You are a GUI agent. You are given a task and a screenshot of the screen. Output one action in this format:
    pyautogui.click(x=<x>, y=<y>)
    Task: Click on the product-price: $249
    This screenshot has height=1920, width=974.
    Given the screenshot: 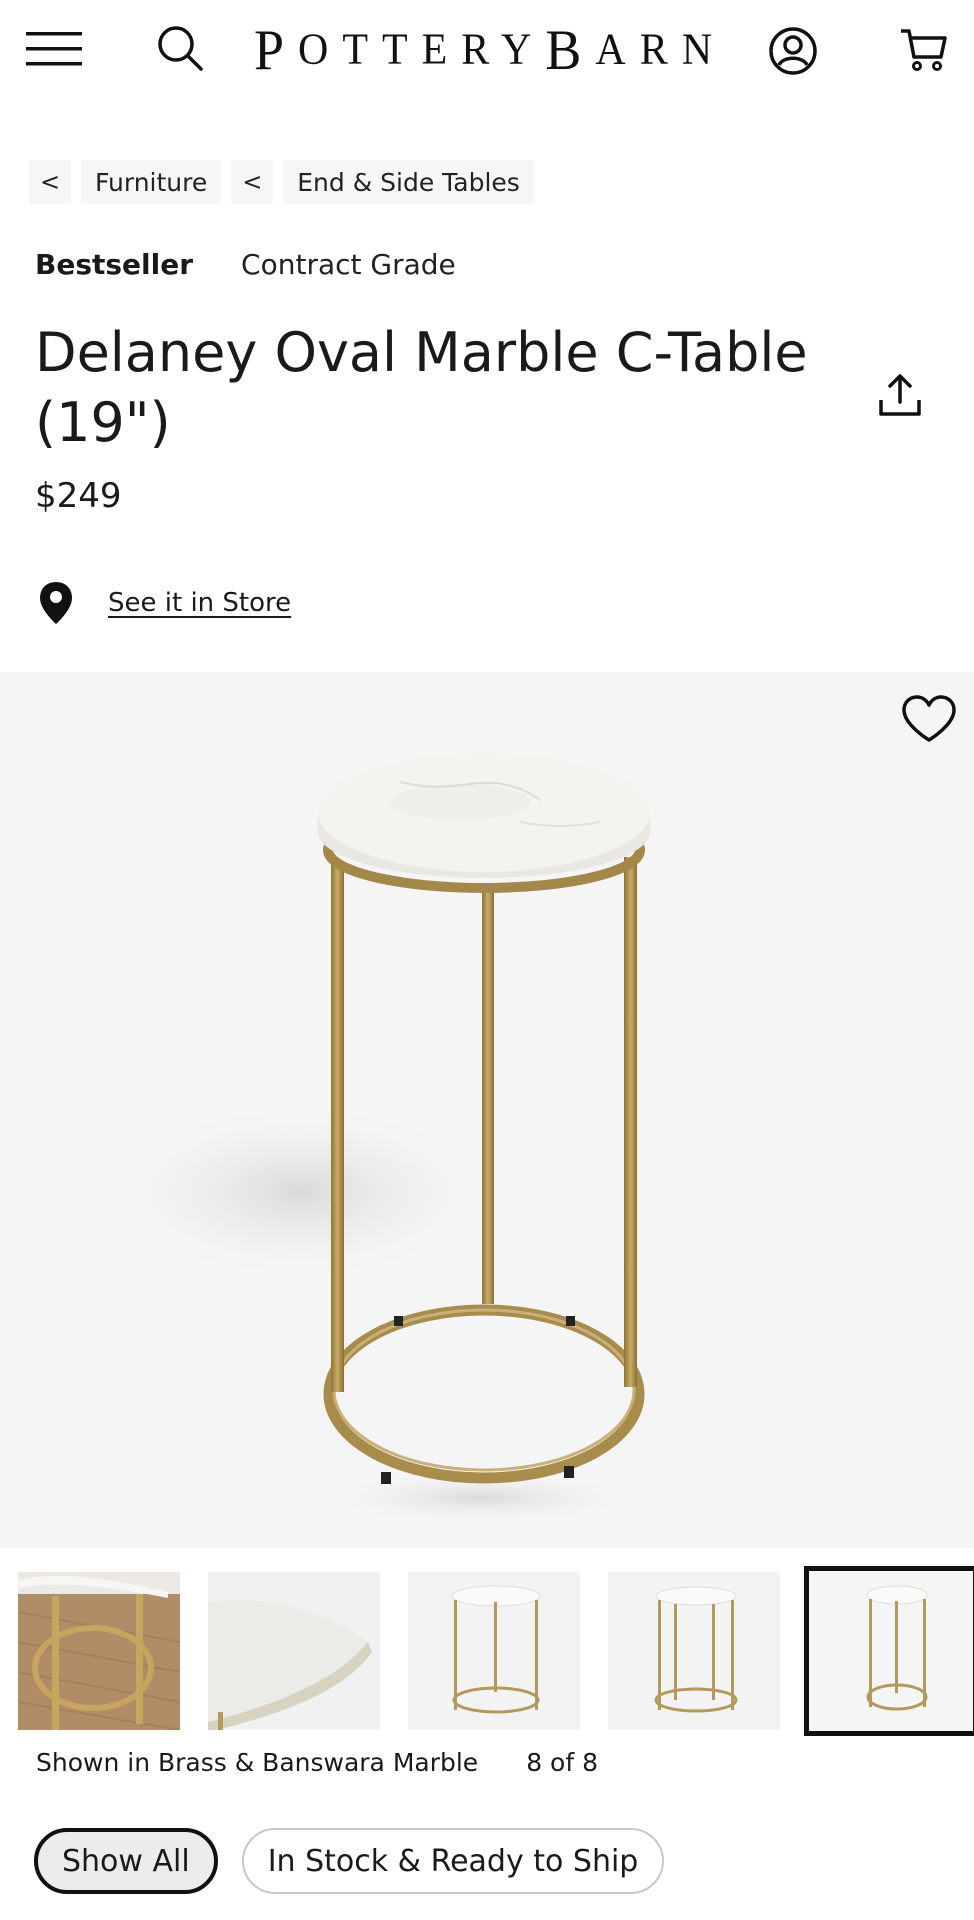 What is the action you would take?
    pyautogui.click(x=78, y=496)
    